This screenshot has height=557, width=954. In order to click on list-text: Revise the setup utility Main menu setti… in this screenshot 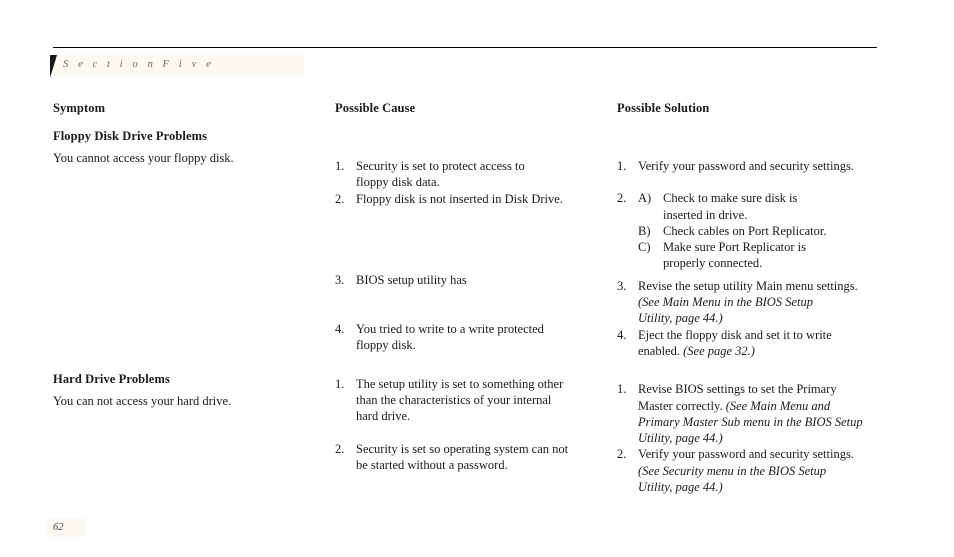, I will do `click(748, 285)`.